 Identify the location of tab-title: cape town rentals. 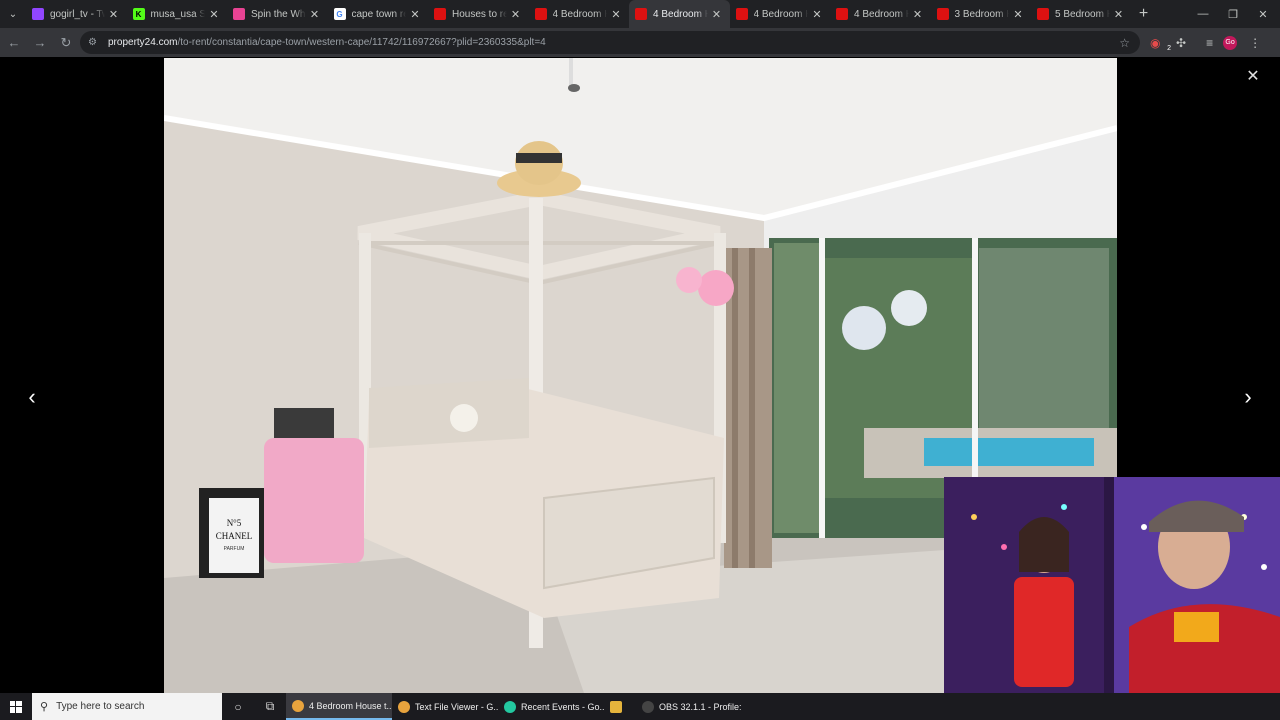
(379, 14).